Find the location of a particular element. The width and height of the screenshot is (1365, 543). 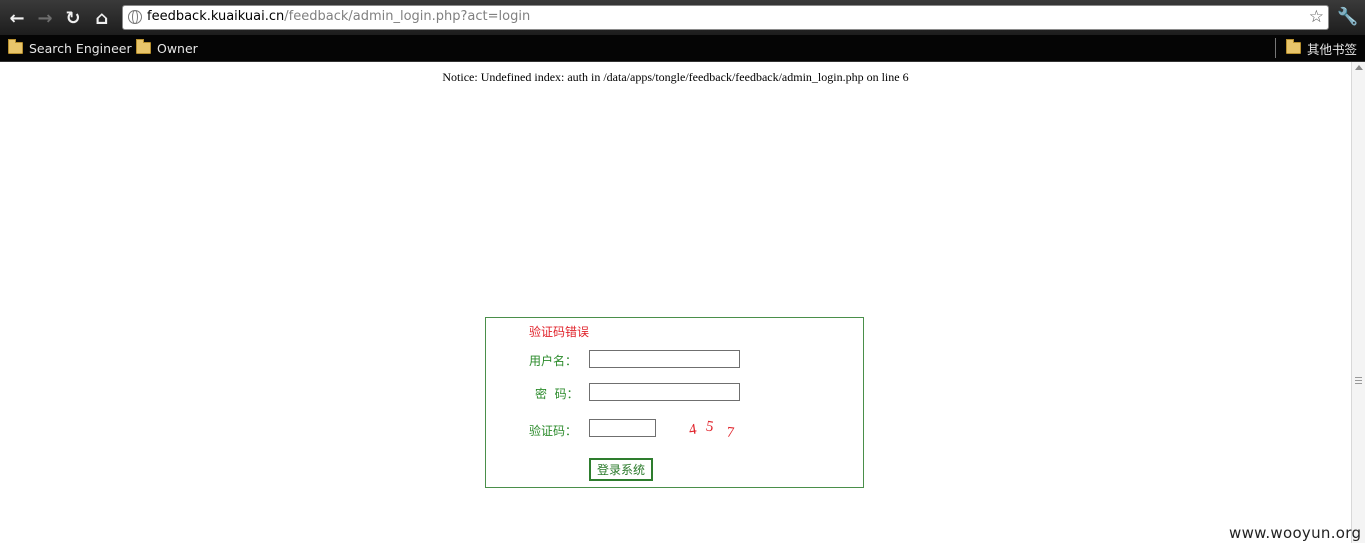

captcha-input is located at coordinates (622, 428).